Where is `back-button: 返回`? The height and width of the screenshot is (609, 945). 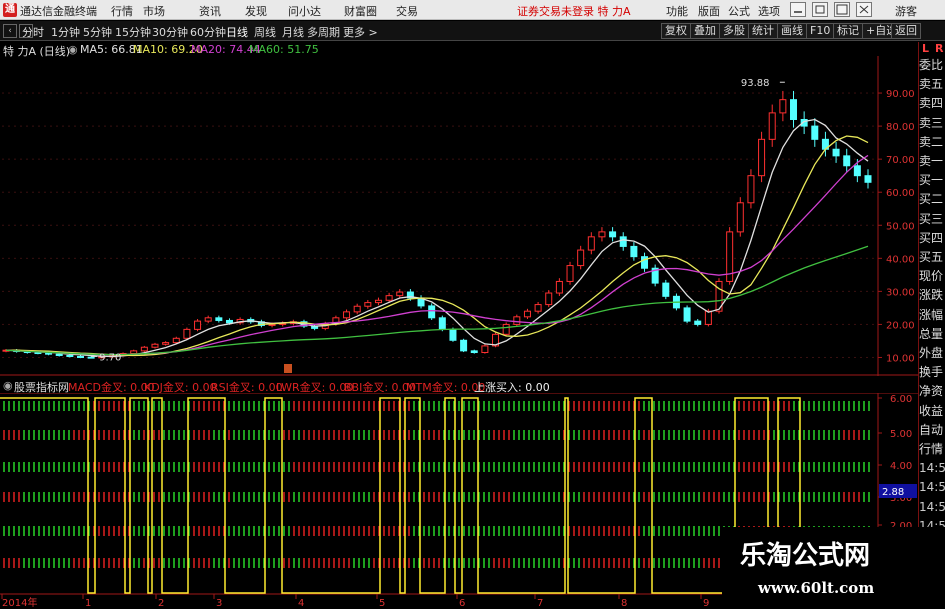
back-button: 返回 is located at coordinates (906, 31).